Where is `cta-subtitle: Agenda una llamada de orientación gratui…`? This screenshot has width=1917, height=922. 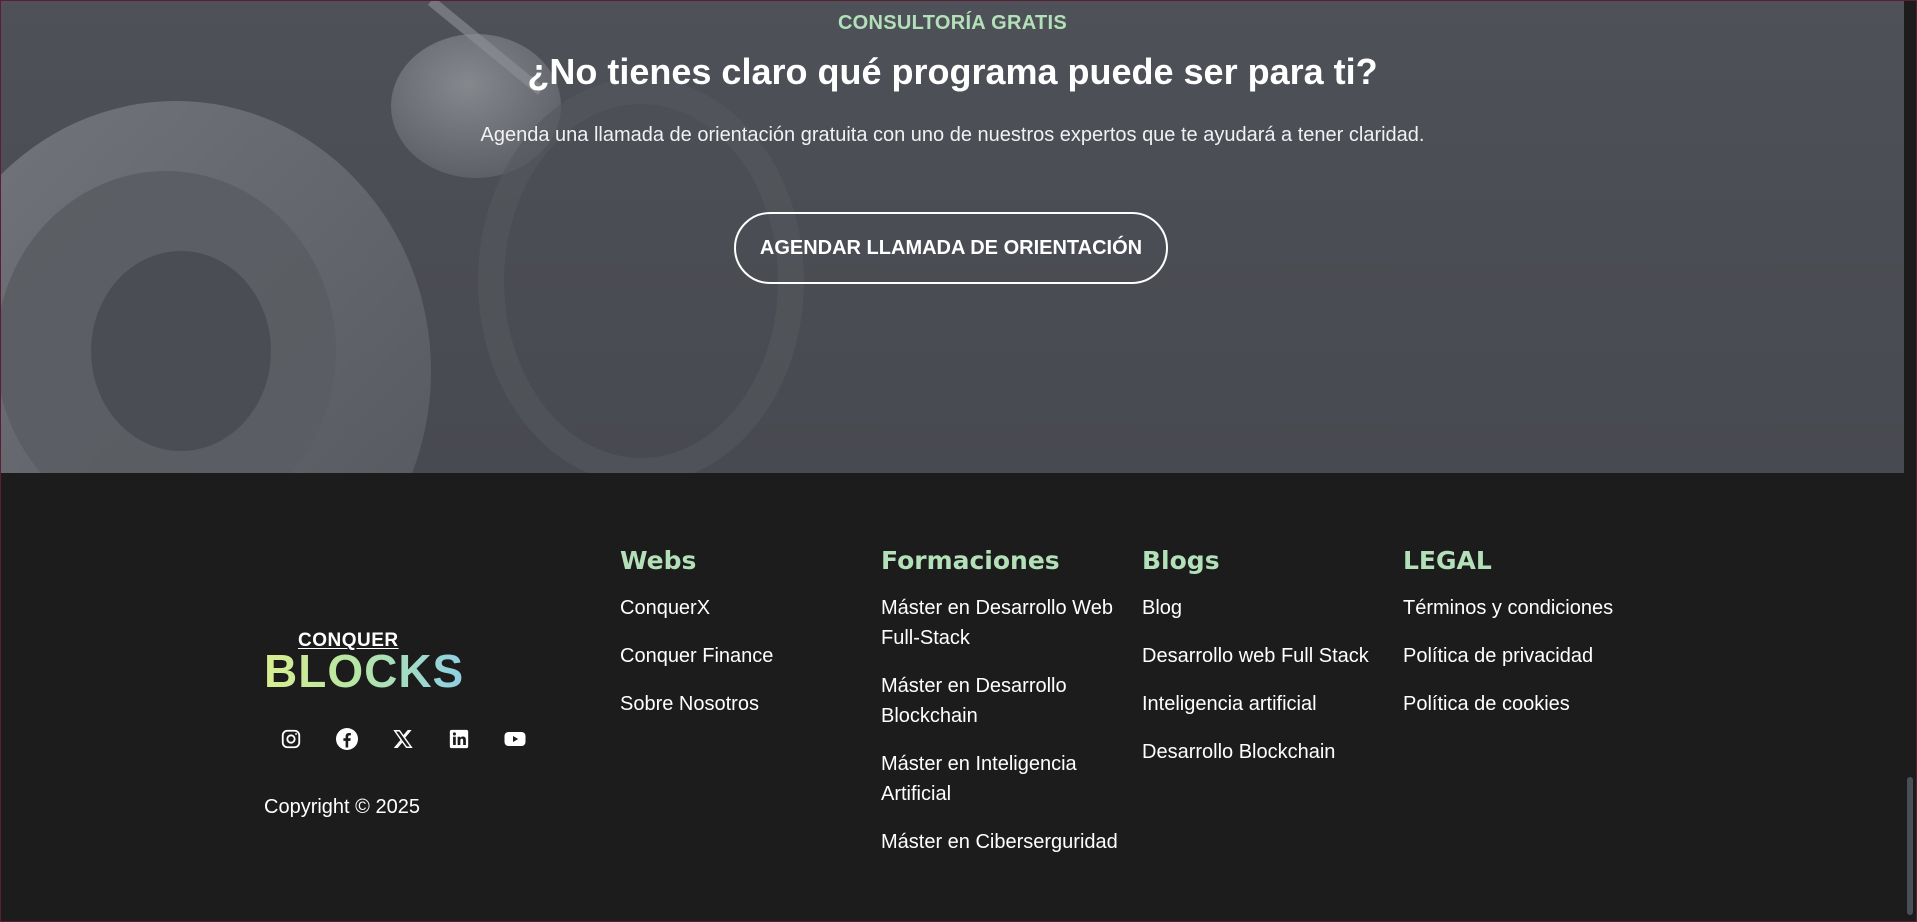 cta-subtitle: Agenda una llamada de orientación gratui… is located at coordinates (952, 135).